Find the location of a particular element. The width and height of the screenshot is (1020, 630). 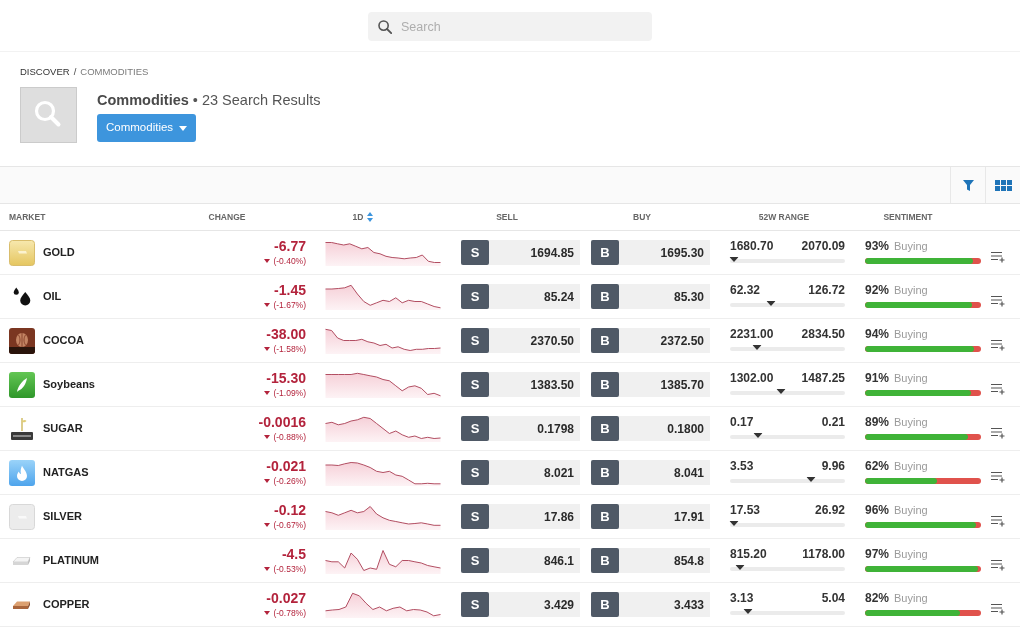

range-high: 5.04 is located at coordinates (833, 598).